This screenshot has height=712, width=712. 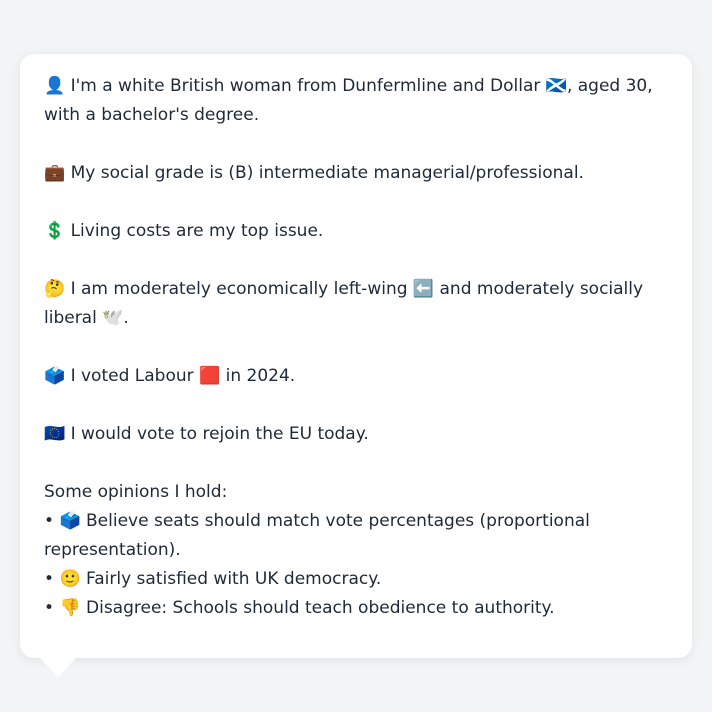 What do you see at coordinates (423, 289) in the screenshot?
I see `left-arrow-icon: ⬅️` at bounding box center [423, 289].